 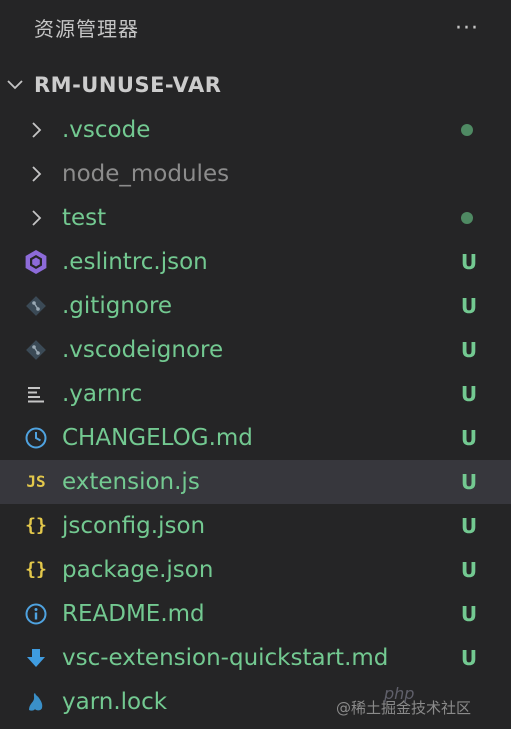 What do you see at coordinates (255, 394) in the screenshot?
I see `tree-file-row: .yarnrc U` at bounding box center [255, 394].